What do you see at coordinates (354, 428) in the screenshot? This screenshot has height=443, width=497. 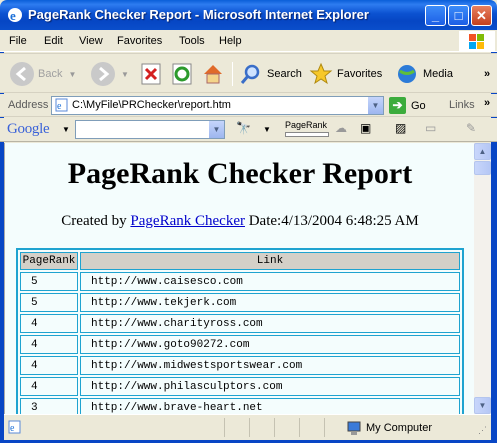 I see `my-computer-icon` at bounding box center [354, 428].